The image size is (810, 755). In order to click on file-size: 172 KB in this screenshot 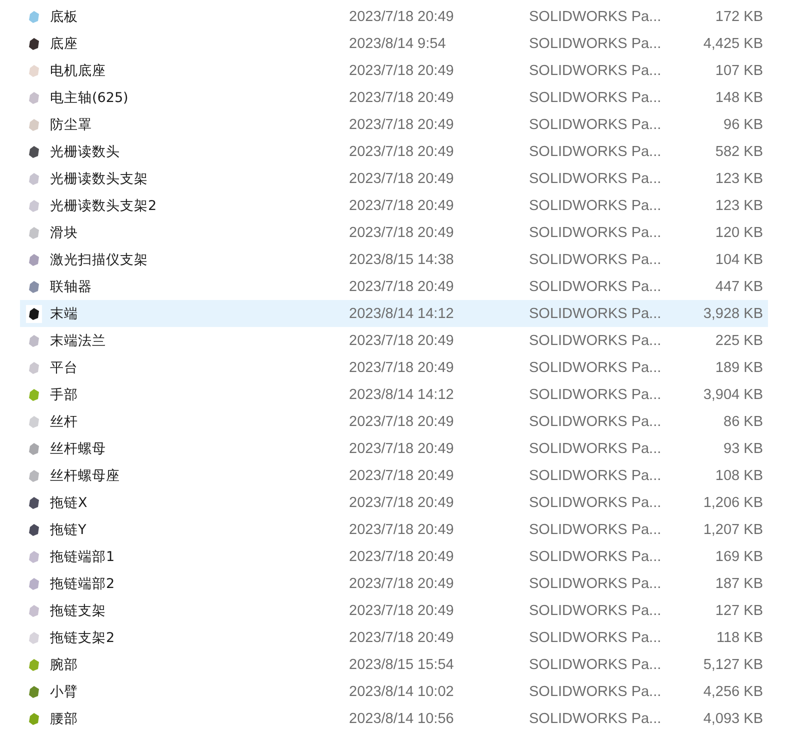, I will do `click(738, 16)`.